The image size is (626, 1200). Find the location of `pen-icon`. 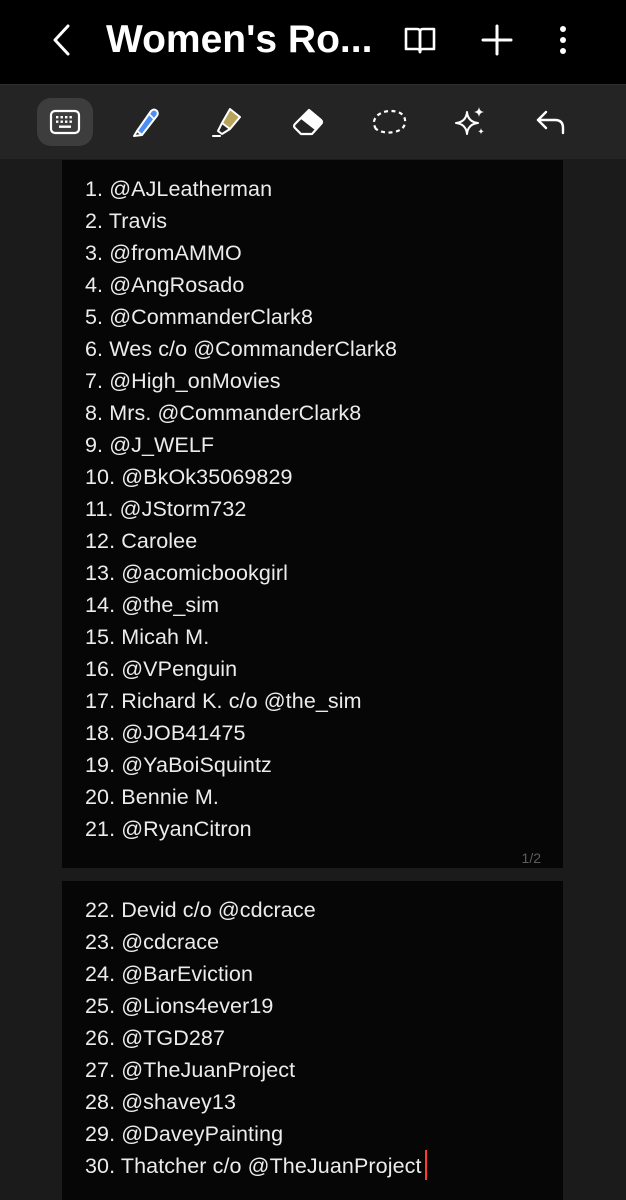

pen-icon is located at coordinates (146, 122).